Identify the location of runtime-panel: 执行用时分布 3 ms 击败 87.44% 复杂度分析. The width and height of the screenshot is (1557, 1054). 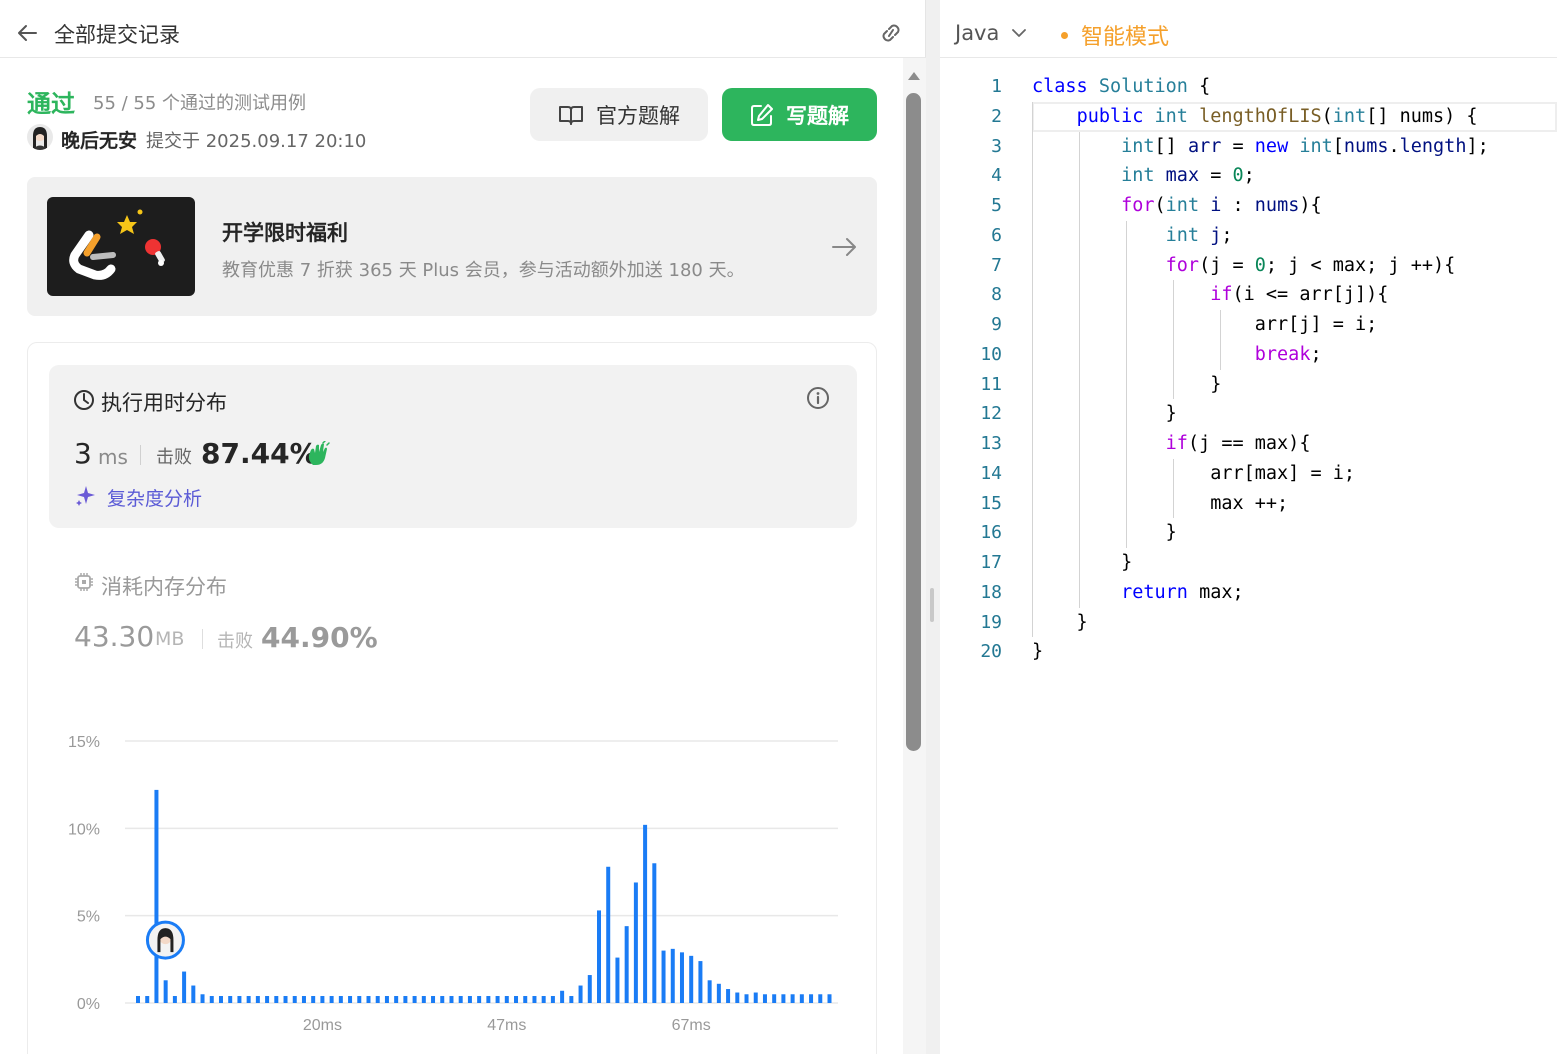
(453, 446).